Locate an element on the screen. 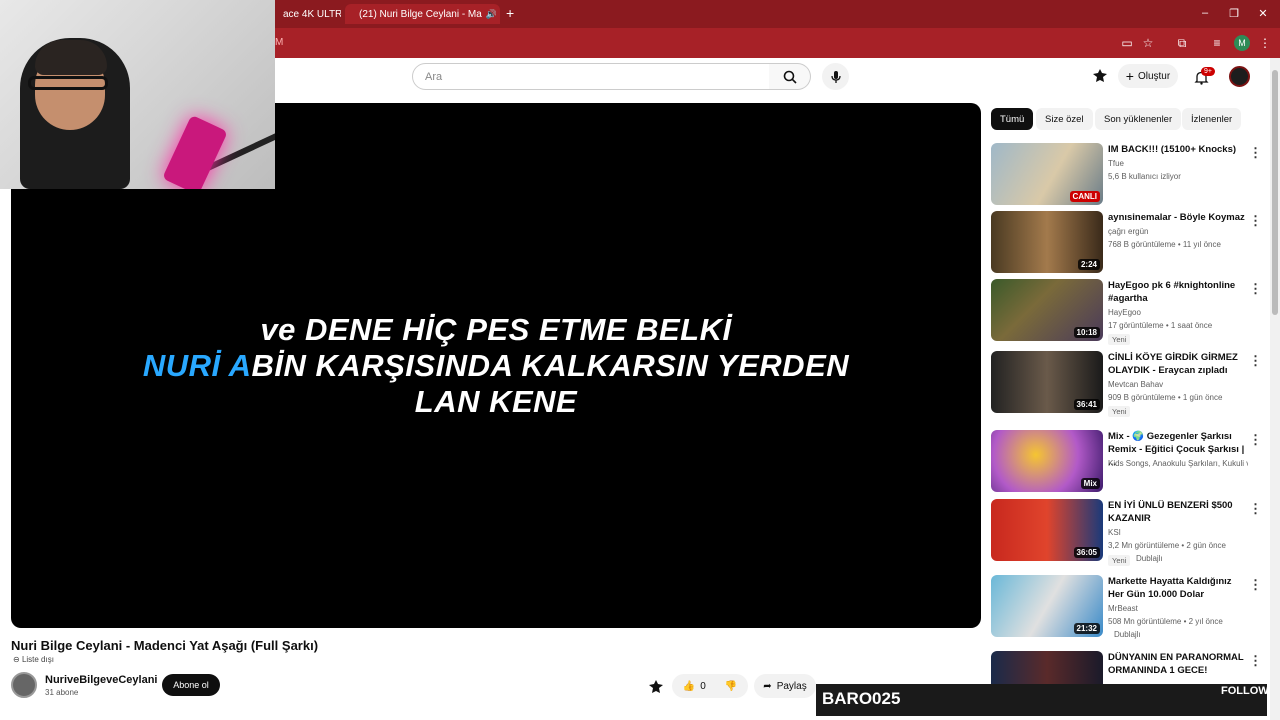 This screenshot has width=1280, height=720. account-avatar is located at coordinates (1239, 76).